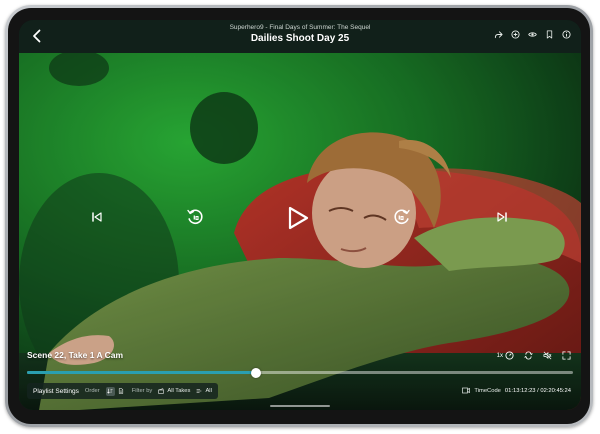 Image resolution: width=600 pixels, height=434 pixels. I want to click on scene-title: Scene 22, Take 1 A Cam, so click(75, 355).